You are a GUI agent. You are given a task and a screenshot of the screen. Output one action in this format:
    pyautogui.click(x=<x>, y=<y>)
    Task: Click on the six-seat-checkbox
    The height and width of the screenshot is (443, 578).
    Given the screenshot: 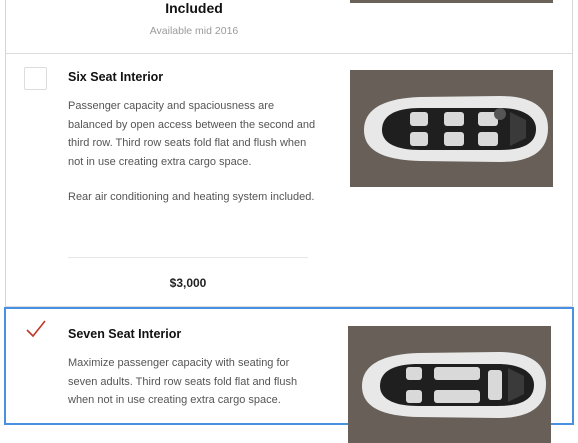 What is the action you would take?
    pyautogui.click(x=35, y=78)
    